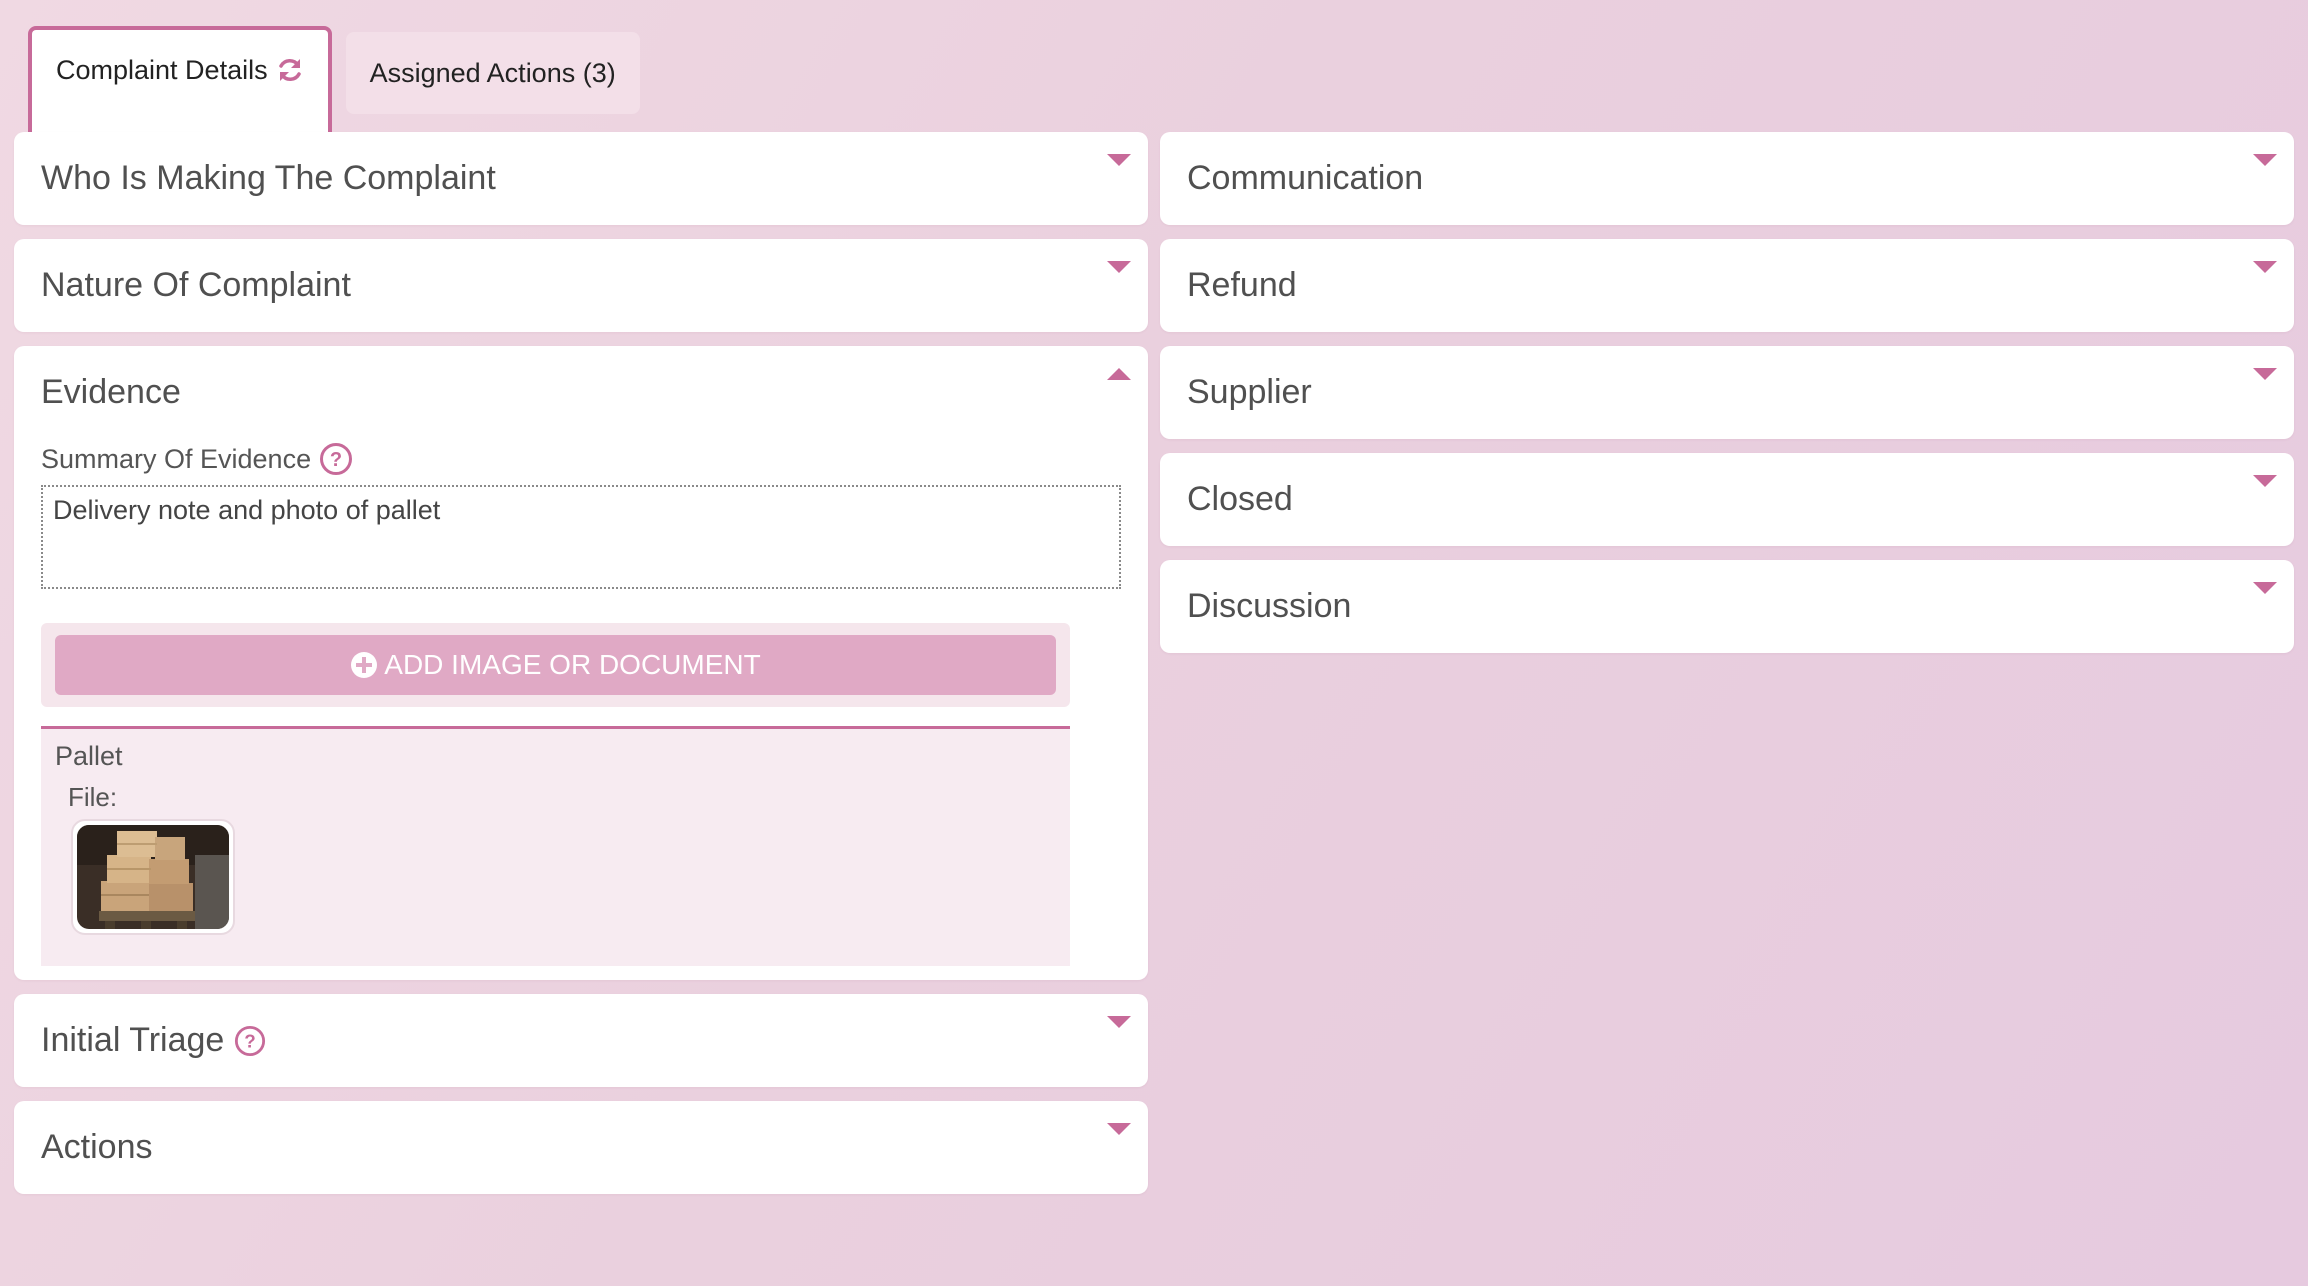 This screenshot has width=2308, height=1286. I want to click on chevron-up-icon, so click(1119, 374).